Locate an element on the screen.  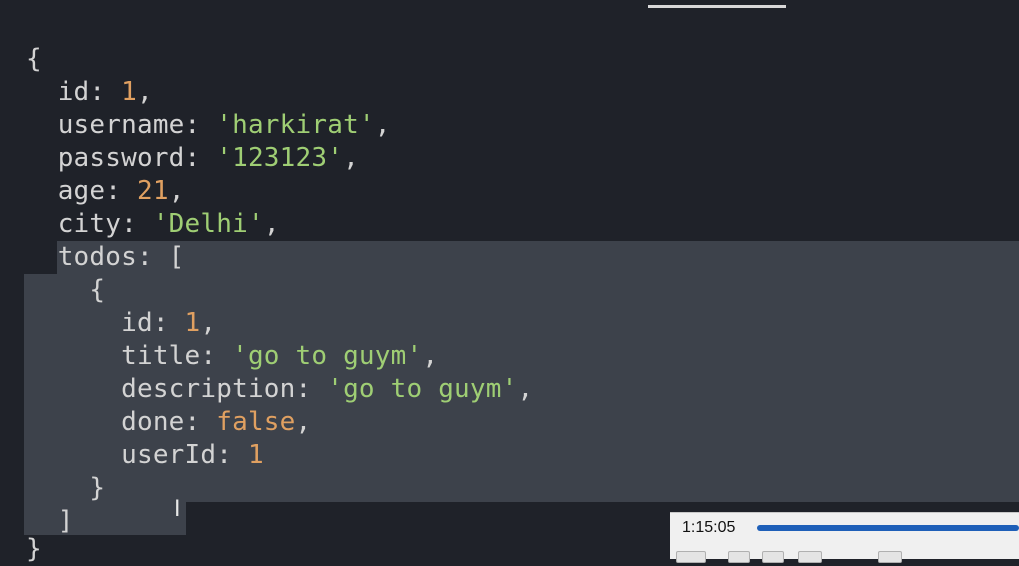
text-cursor-icon: I is located at coordinates (177, 509).